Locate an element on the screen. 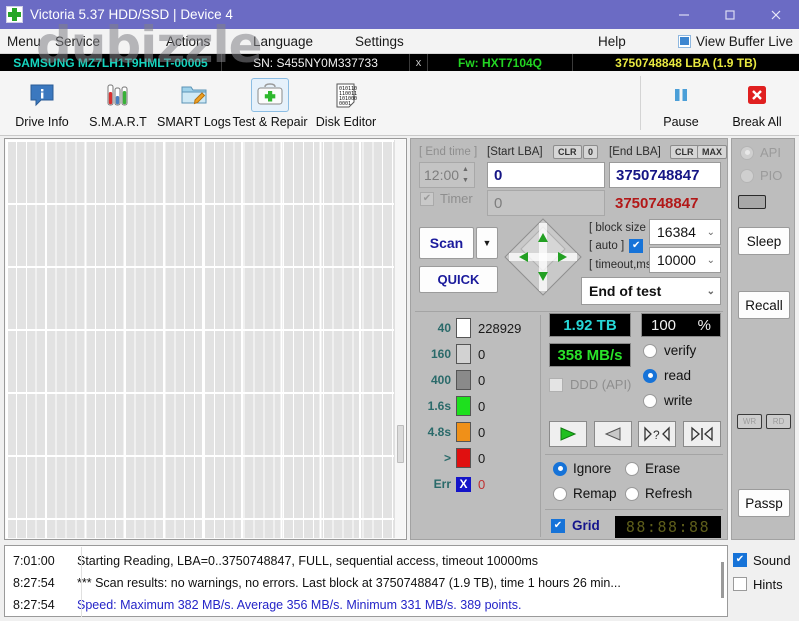  toolbar-button-drive-info: Drive Info is located at coordinates (42, 103).